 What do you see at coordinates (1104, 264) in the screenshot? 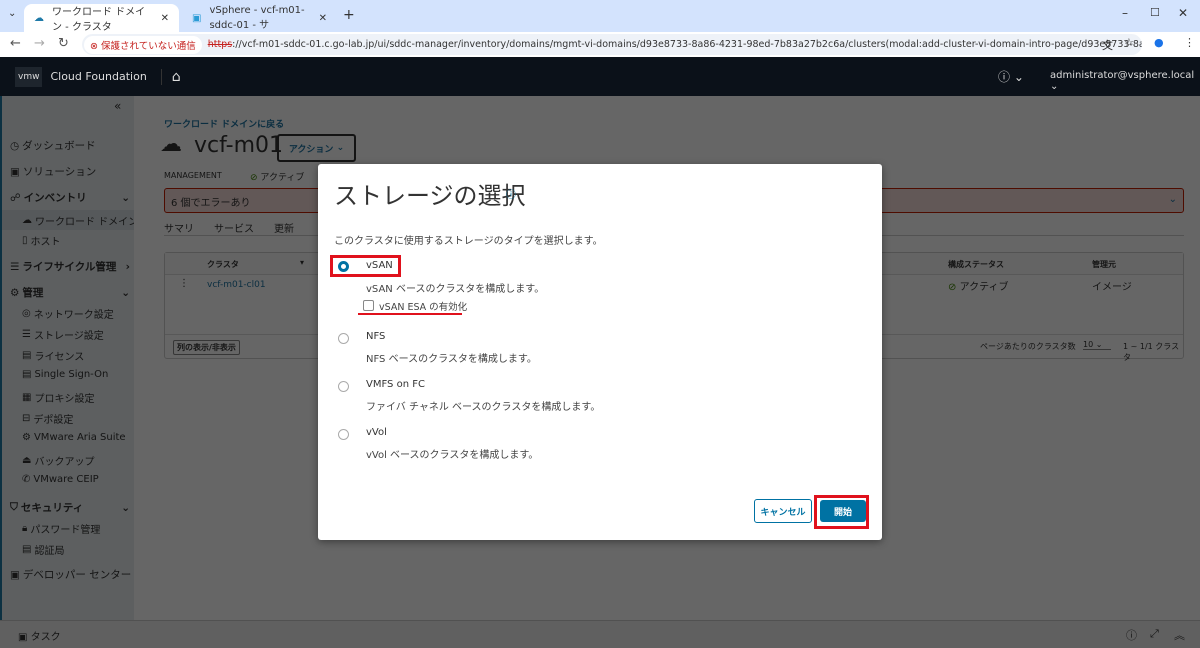
I see `column-header: 管理元` at bounding box center [1104, 264].